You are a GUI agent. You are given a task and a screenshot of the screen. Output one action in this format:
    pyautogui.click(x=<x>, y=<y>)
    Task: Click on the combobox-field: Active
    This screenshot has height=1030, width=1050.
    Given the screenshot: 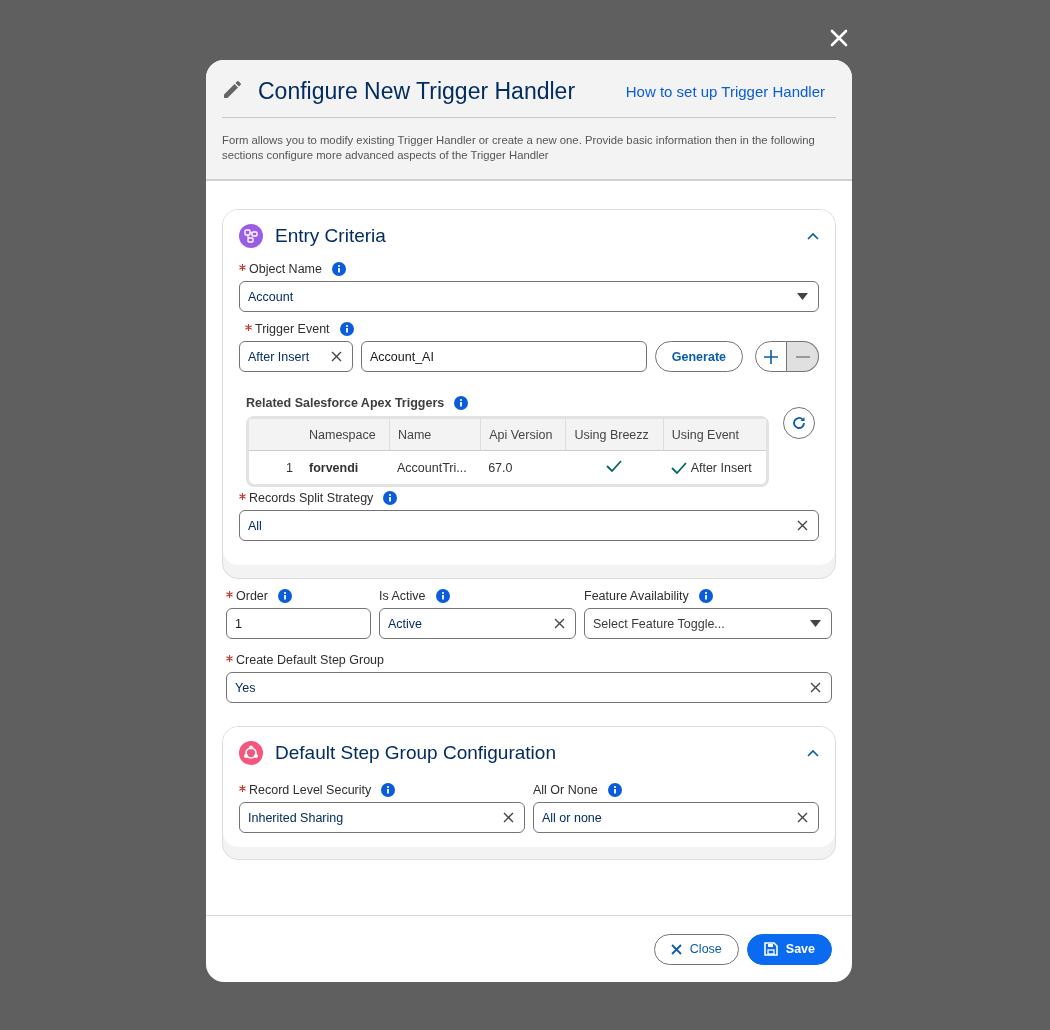 What is the action you would take?
    pyautogui.click(x=477, y=623)
    